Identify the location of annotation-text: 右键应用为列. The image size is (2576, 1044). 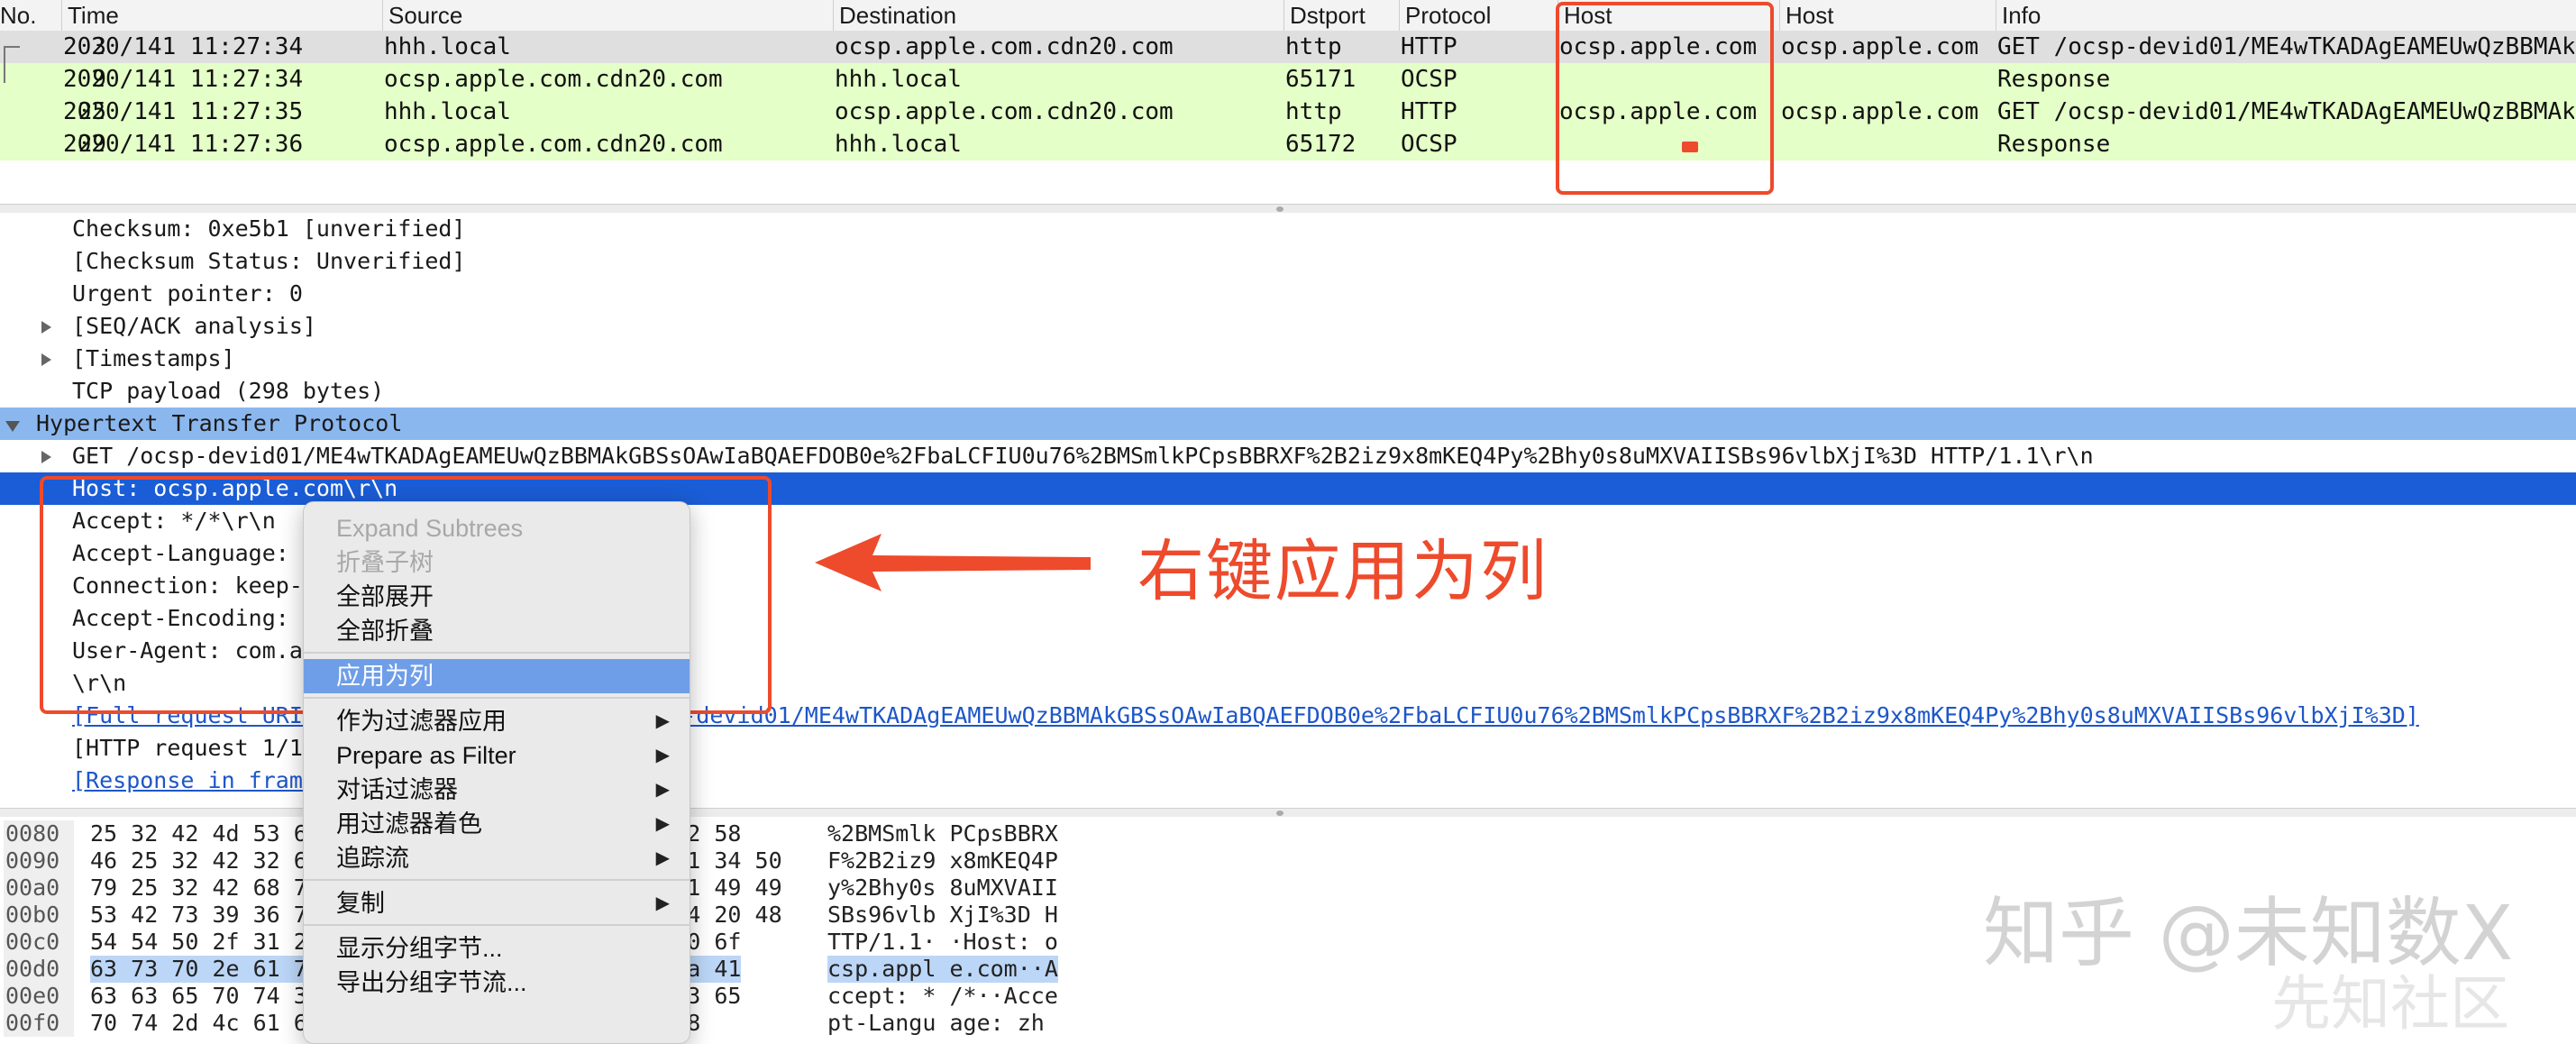
(1342, 571).